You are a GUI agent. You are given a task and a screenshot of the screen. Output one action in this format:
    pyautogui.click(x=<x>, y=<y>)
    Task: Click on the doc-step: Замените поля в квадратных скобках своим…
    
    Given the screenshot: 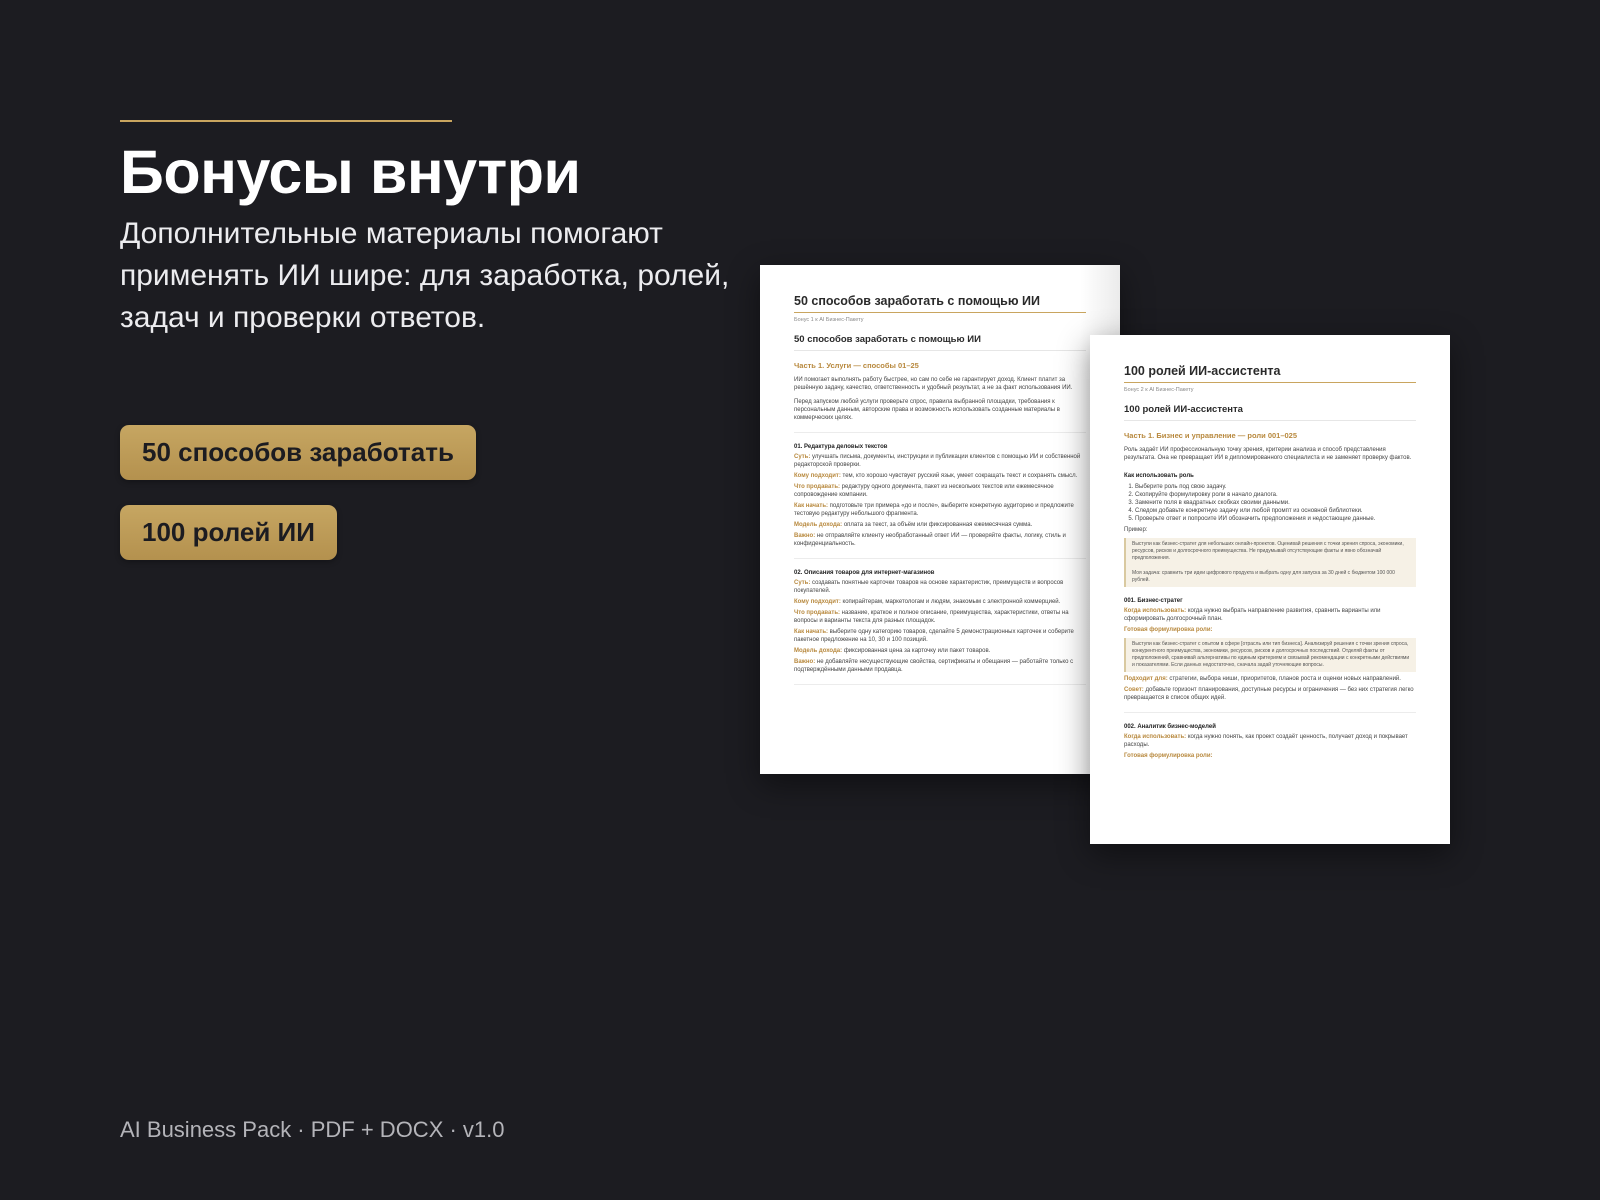 What is the action you would take?
    pyautogui.click(x=1275, y=503)
    